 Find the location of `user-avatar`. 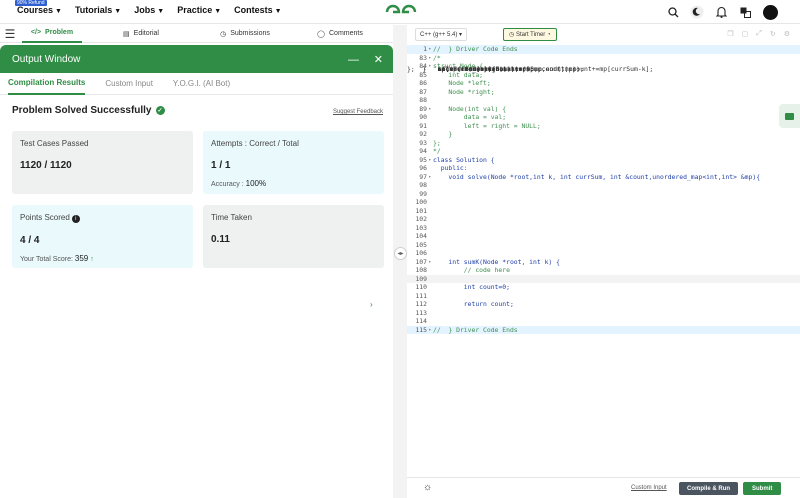

user-avatar is located at coordinates (770, 12).